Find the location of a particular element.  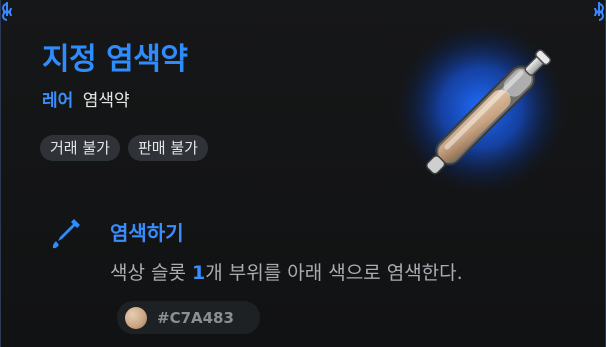

item-subtitle: 레어 염색약 is located at coordinates (86, 98).